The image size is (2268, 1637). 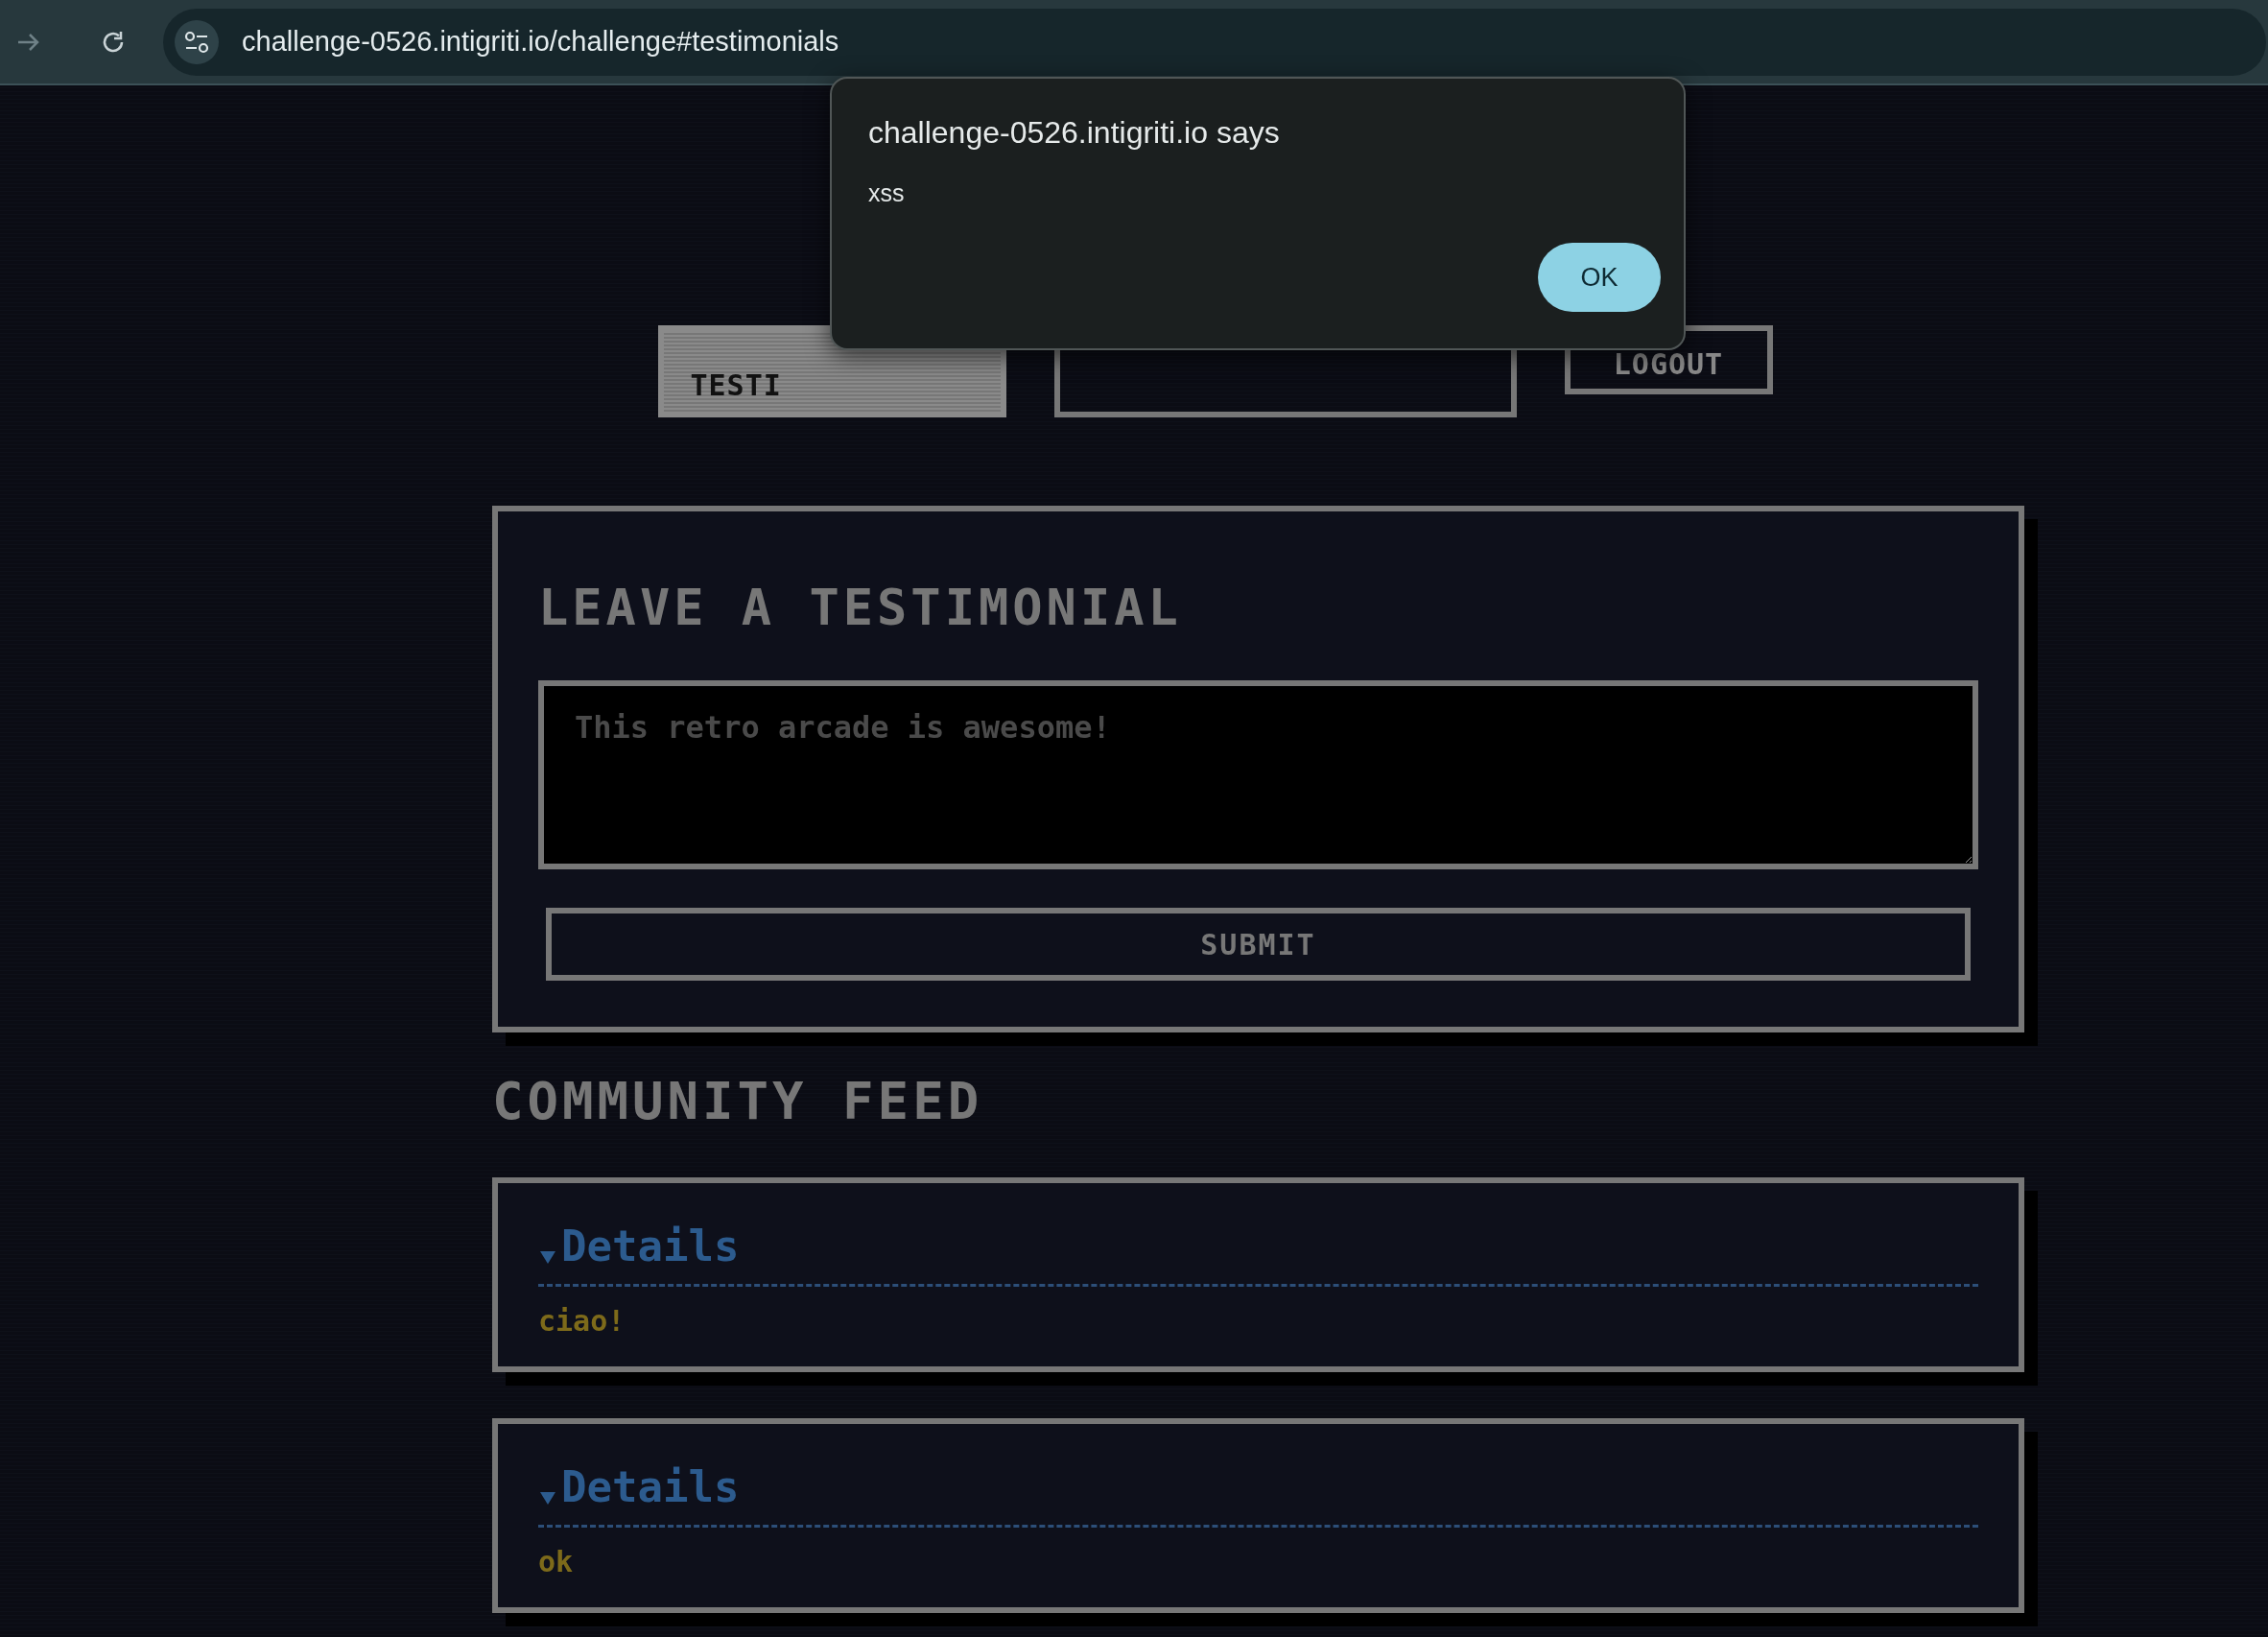 What do you see at coordinates (1599, 277) in the screenshot?
I see `ok-button: OK` at bounding box center [1599, 277].